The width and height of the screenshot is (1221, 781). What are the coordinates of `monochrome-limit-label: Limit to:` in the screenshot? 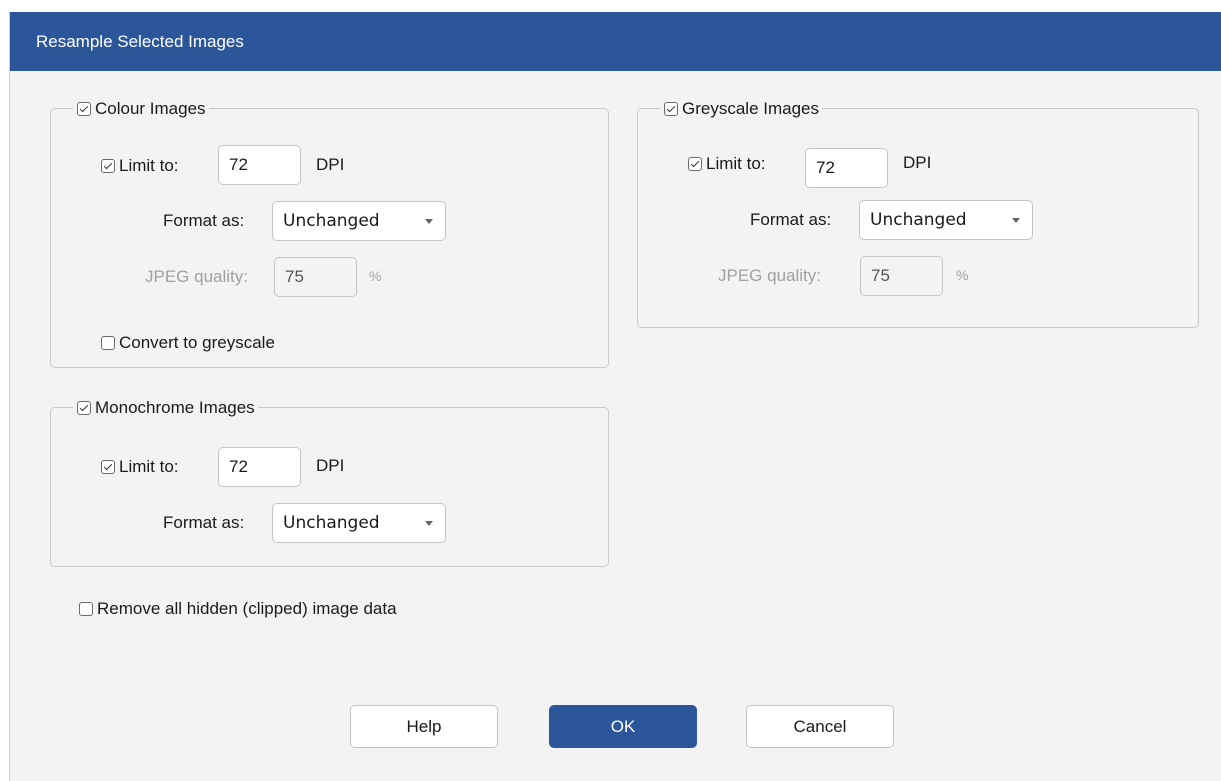 It's located at (149, 466).